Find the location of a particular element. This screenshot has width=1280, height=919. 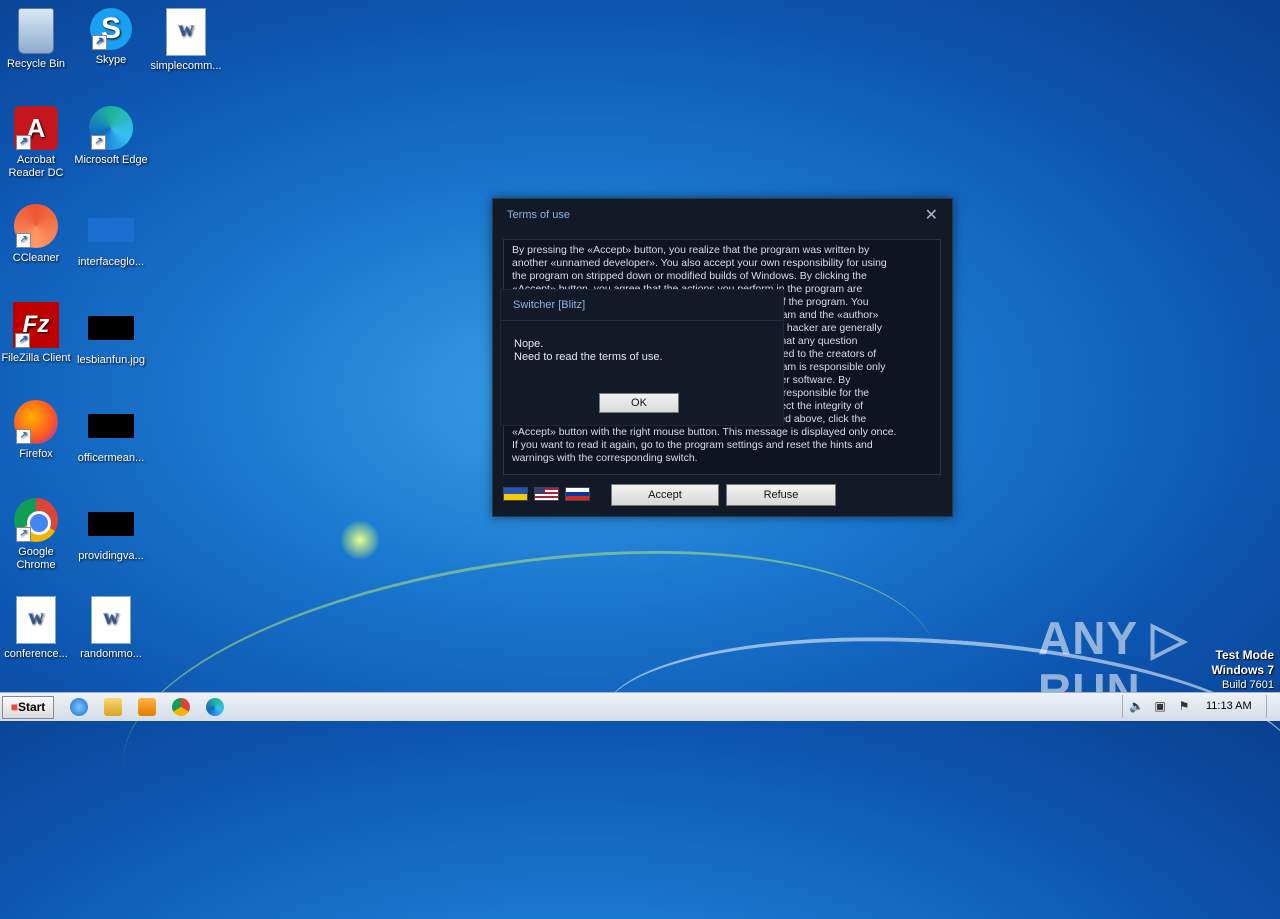

ccleaner-icon: ↗ is located at coordinates (36, 226).